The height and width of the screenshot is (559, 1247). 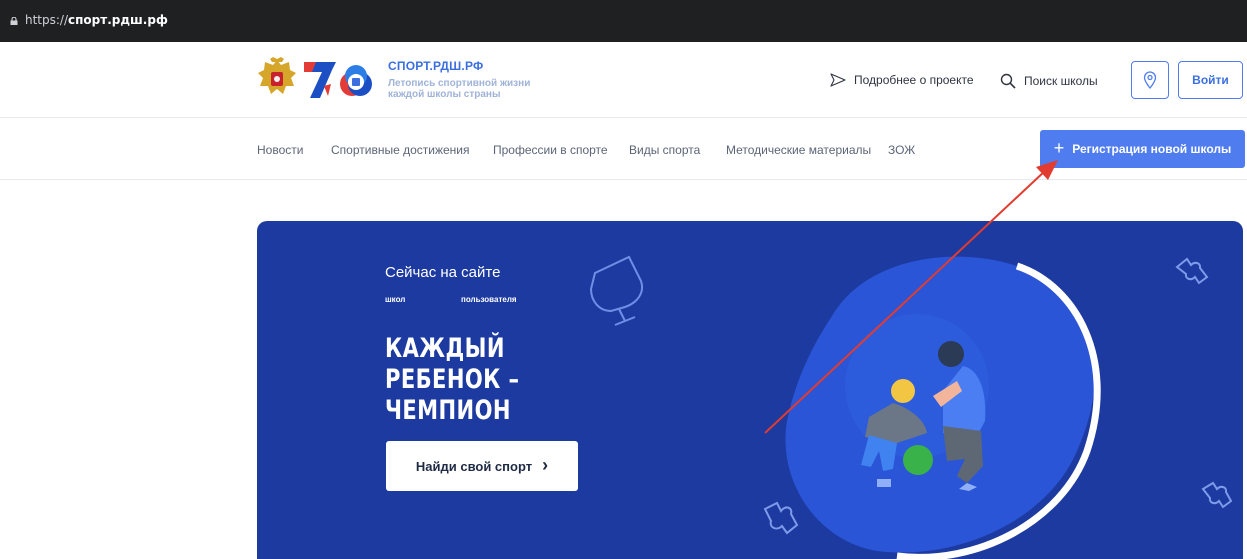 What do you see at coordinates (474, 466) in the screenshot?
I see `find-sport-label: Найди свой спорт` at bounding box center [474, 466].